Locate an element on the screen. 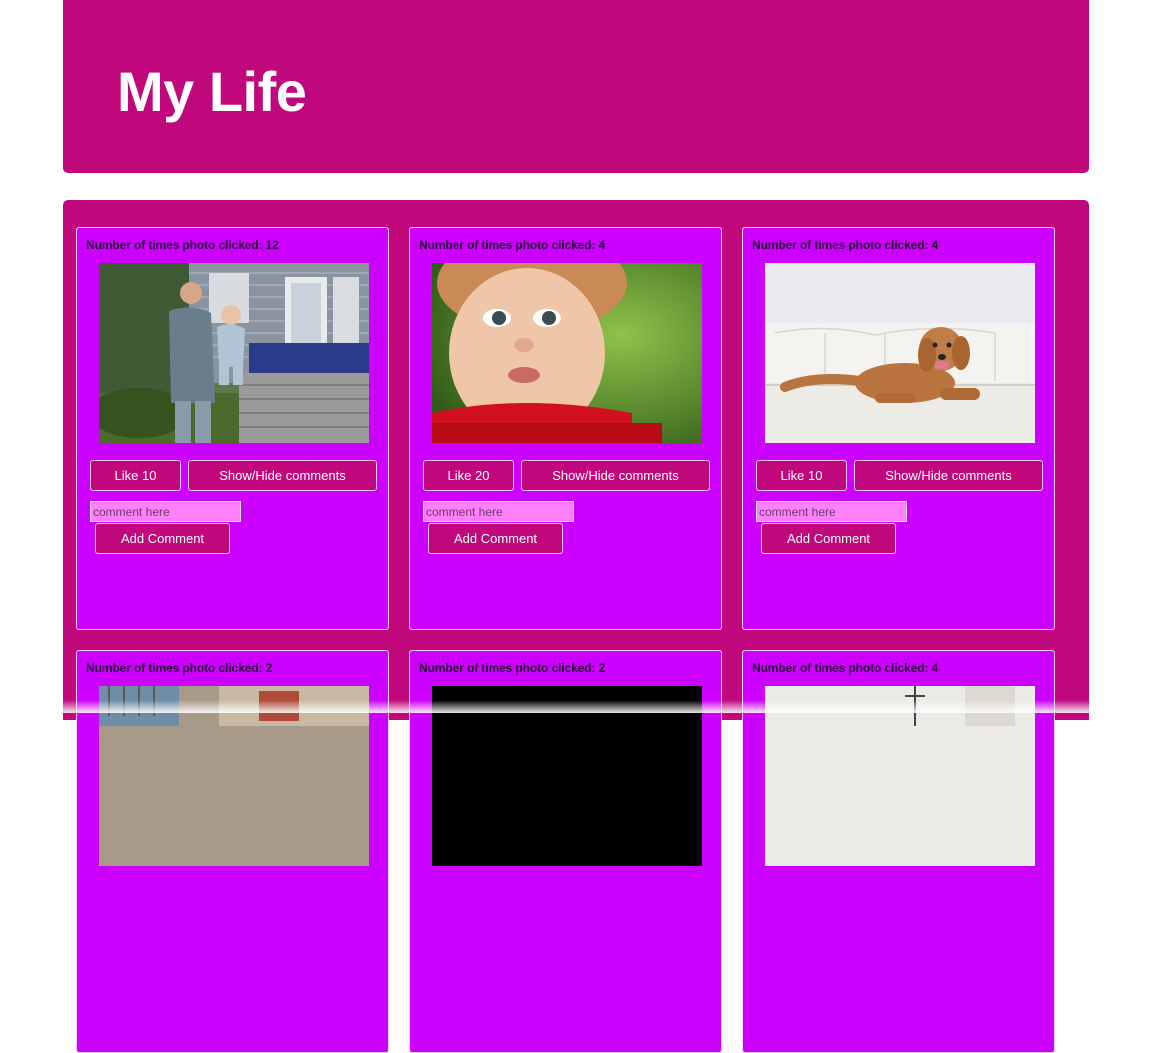 The image size is (1157, 1053). dark-photo is located at coordinates (567, 776).